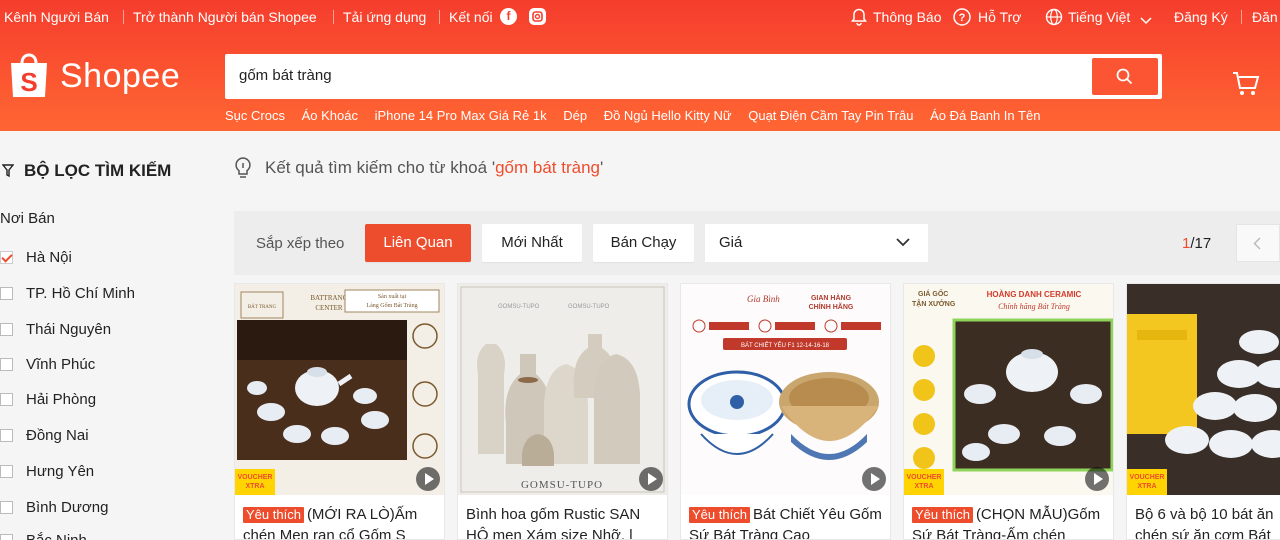  I want to click on location-label: Hải Phòng, so click(61, 399).